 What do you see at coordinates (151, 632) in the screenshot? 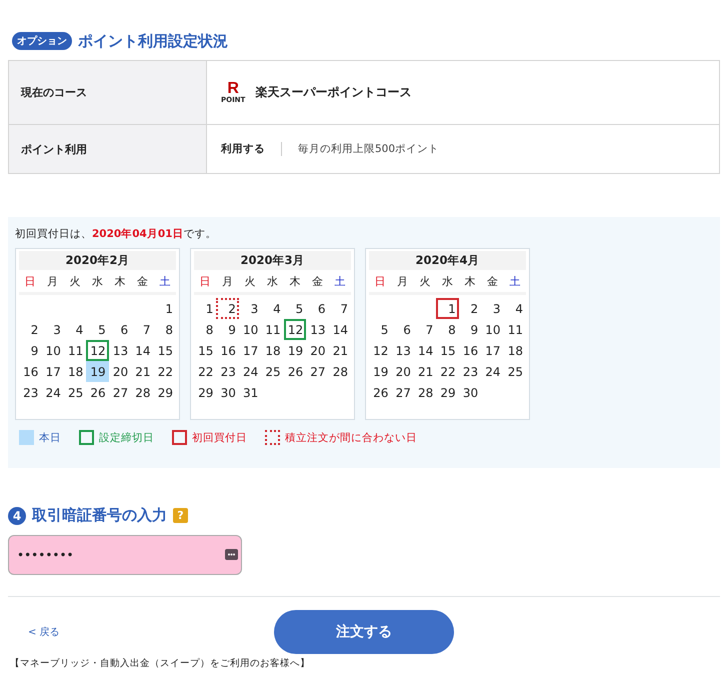
I see `back-link: < 戻る` at bounding box center [151, 632].